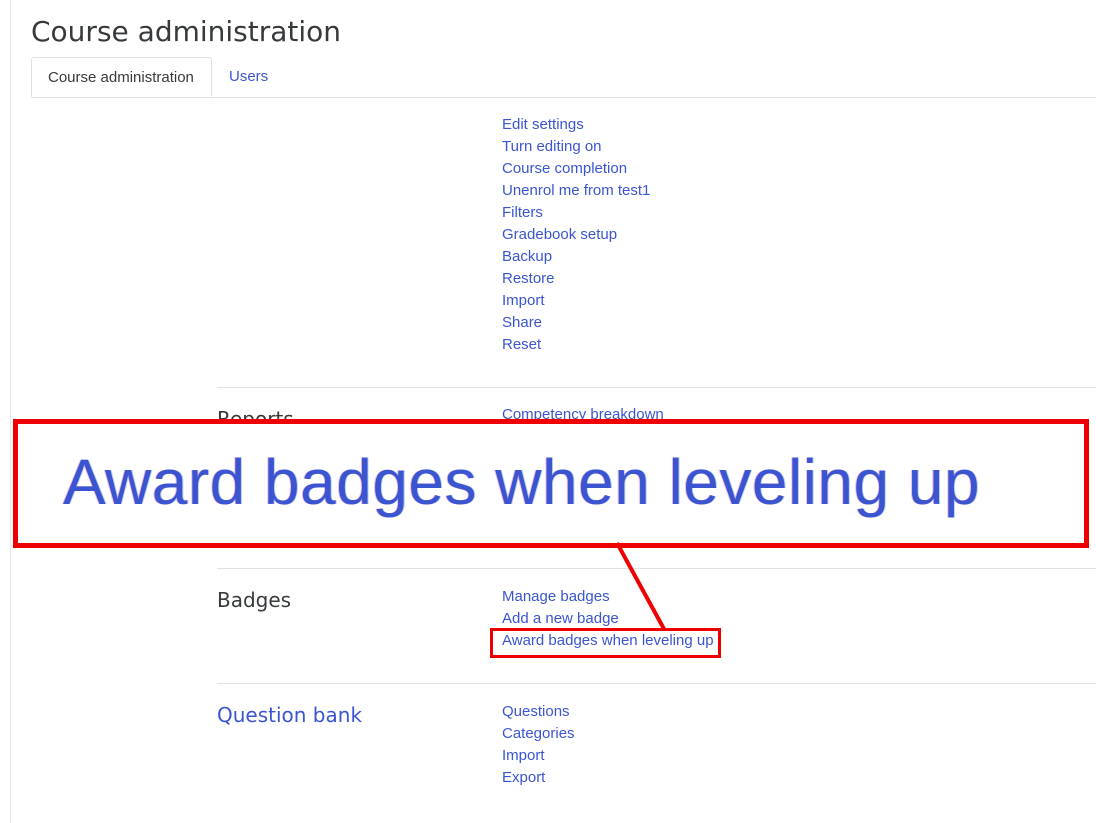 The image size is (1096, 823). Describe the element at coordinates (522, 482) in the screenshot. I see `callout-text: Award badges when leveling up` at that location.